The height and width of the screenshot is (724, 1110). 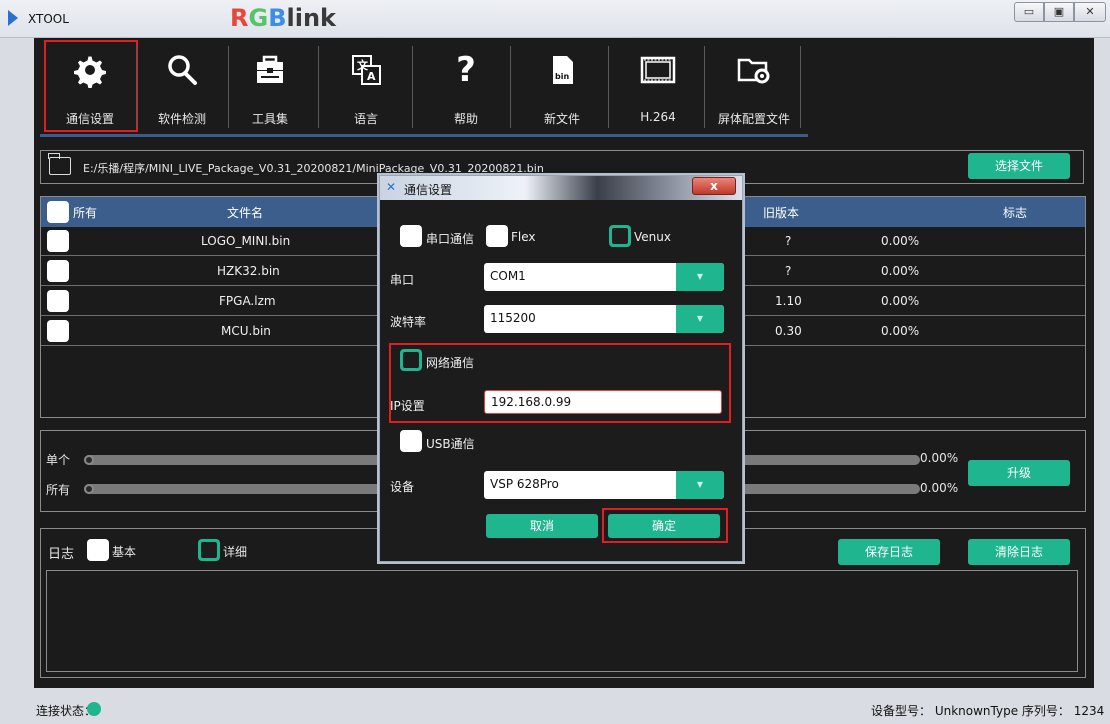 What do you see at coordinates (523, 237) in the screenshot?
I see `flex-label: Flex` at bounding box center [523, 237].